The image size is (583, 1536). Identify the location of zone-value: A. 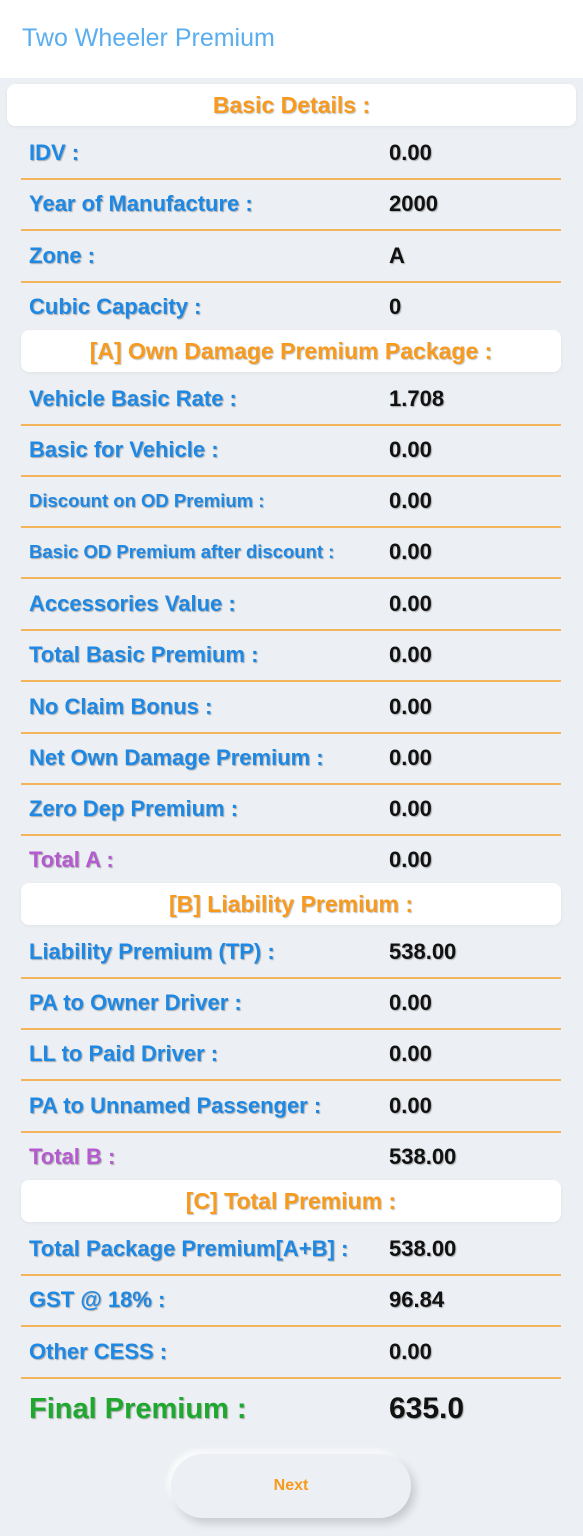
(397, 255).